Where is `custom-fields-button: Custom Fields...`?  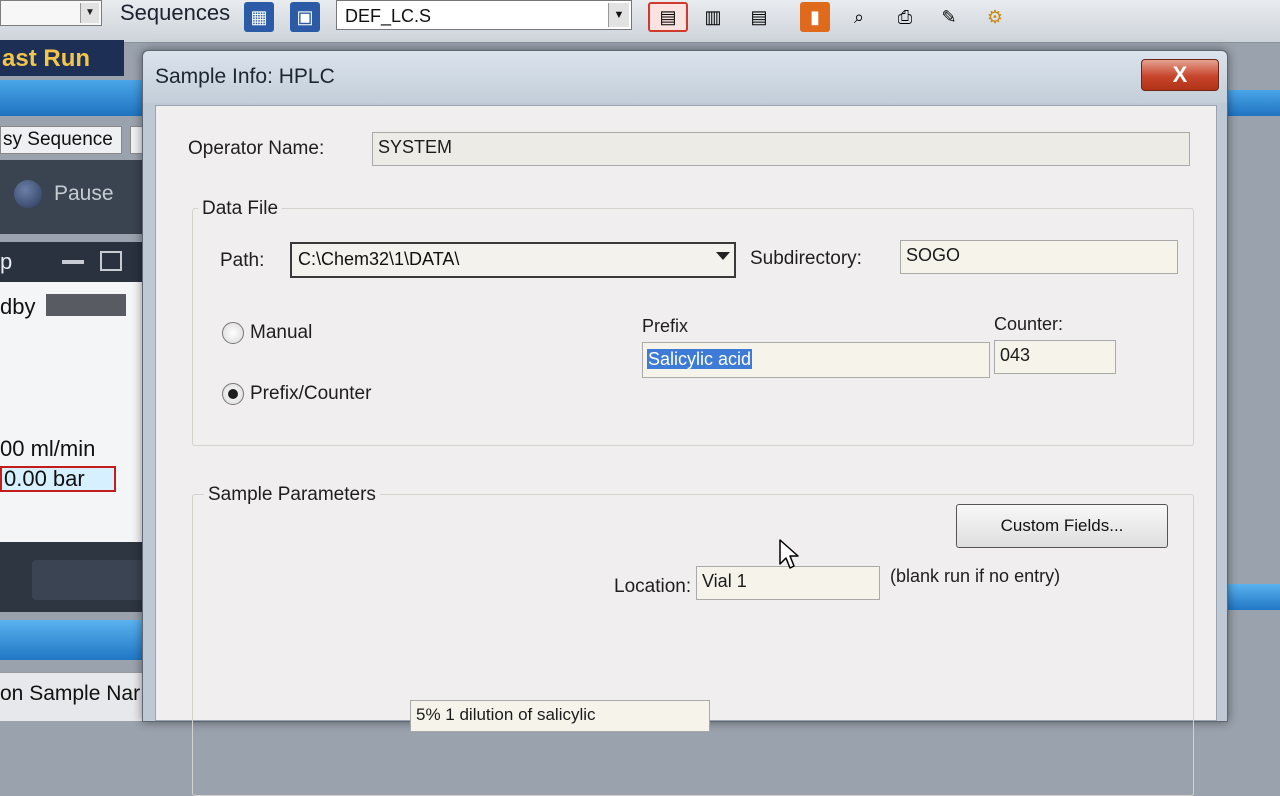 custom-fields-button: Custom Fields... is located at coordinates (1062, 526).